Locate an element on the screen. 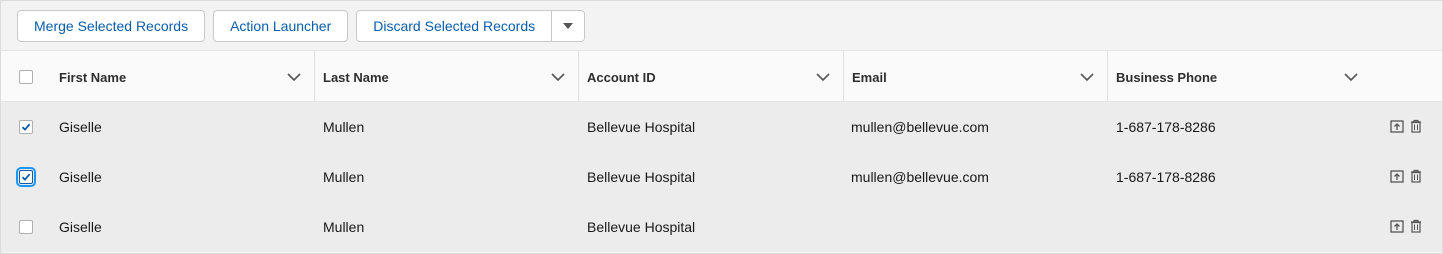 This screenshot has width=1443, height=254. select-all-cell is located at coordinates (26, 77).